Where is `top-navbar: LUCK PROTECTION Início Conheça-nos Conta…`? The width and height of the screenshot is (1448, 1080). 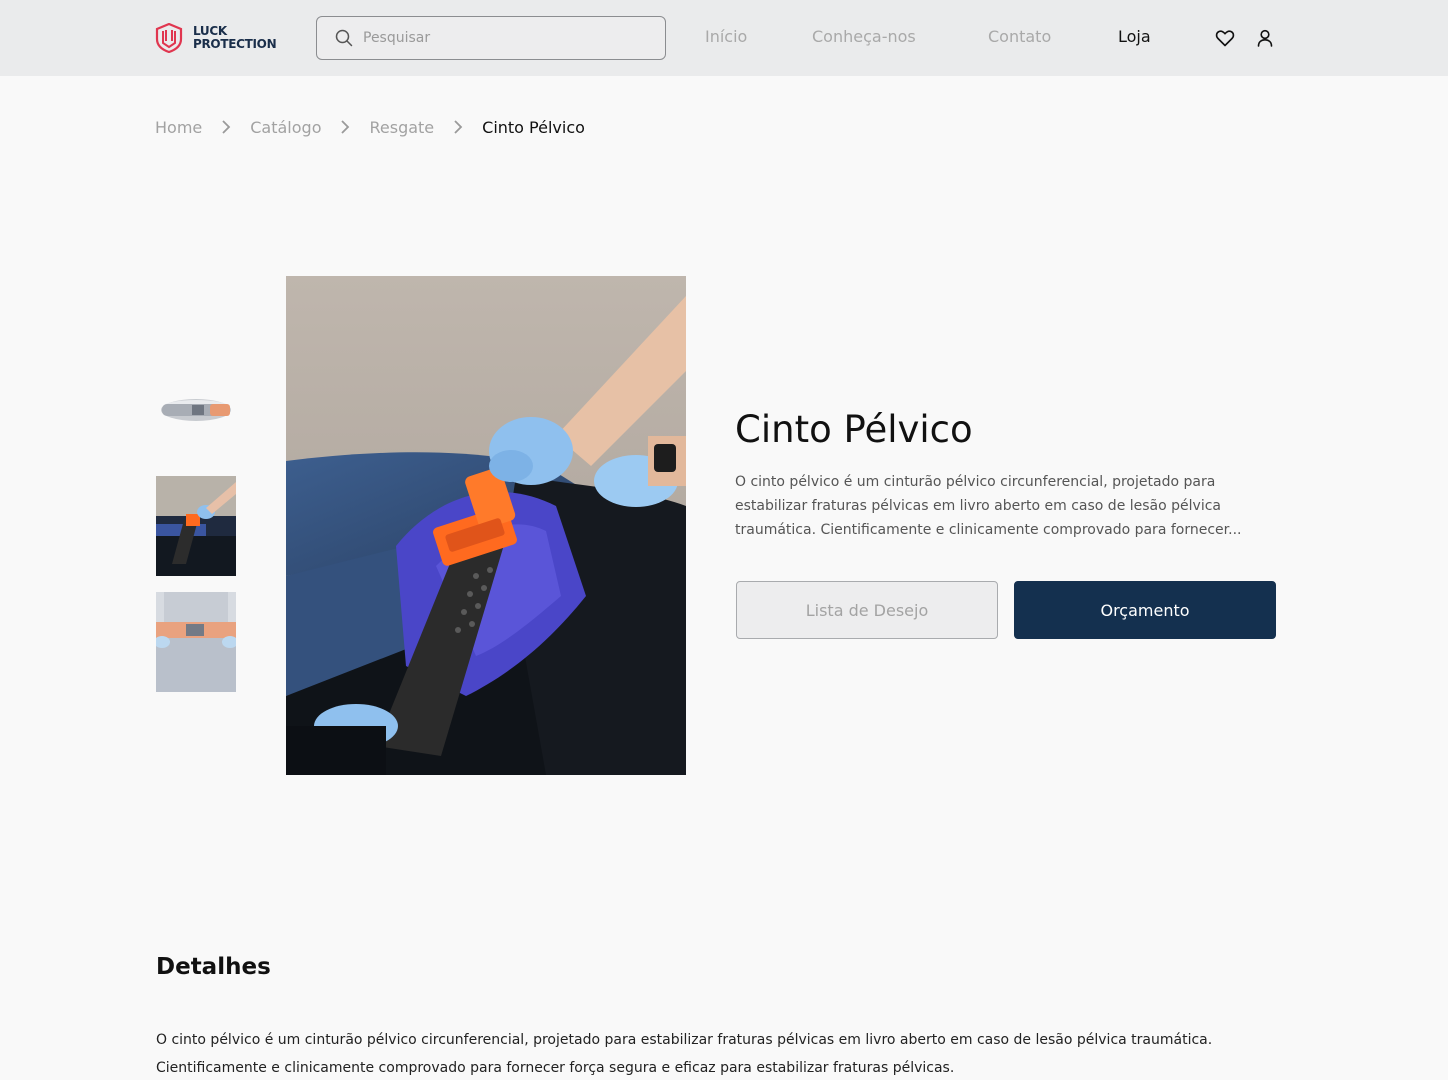
top-navbar: LUCK PROTECTION Início Conheça-nos Conta… is located at coordinates (724, 38).